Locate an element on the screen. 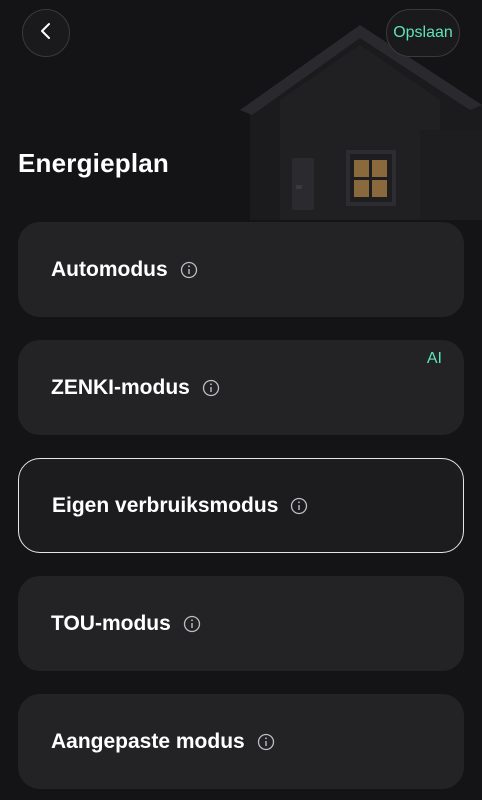  mode-label: TOU-modus is located at coordinates (111, 623).